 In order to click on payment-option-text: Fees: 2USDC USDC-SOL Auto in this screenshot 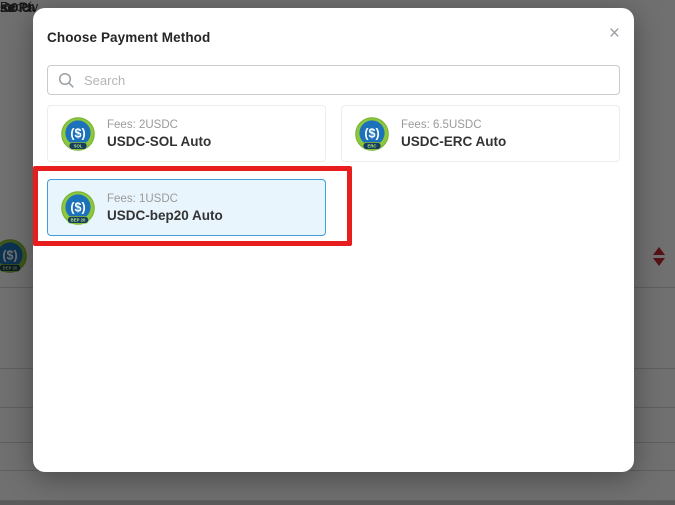, I will do `click(159, 134)`.